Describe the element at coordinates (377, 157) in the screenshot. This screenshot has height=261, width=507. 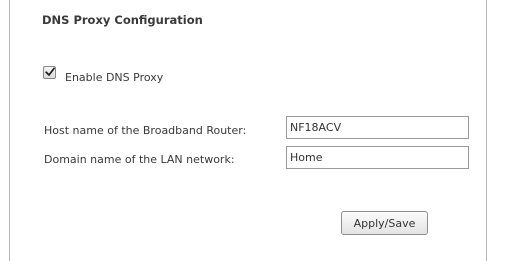
I see `domain-name-input` at that location.